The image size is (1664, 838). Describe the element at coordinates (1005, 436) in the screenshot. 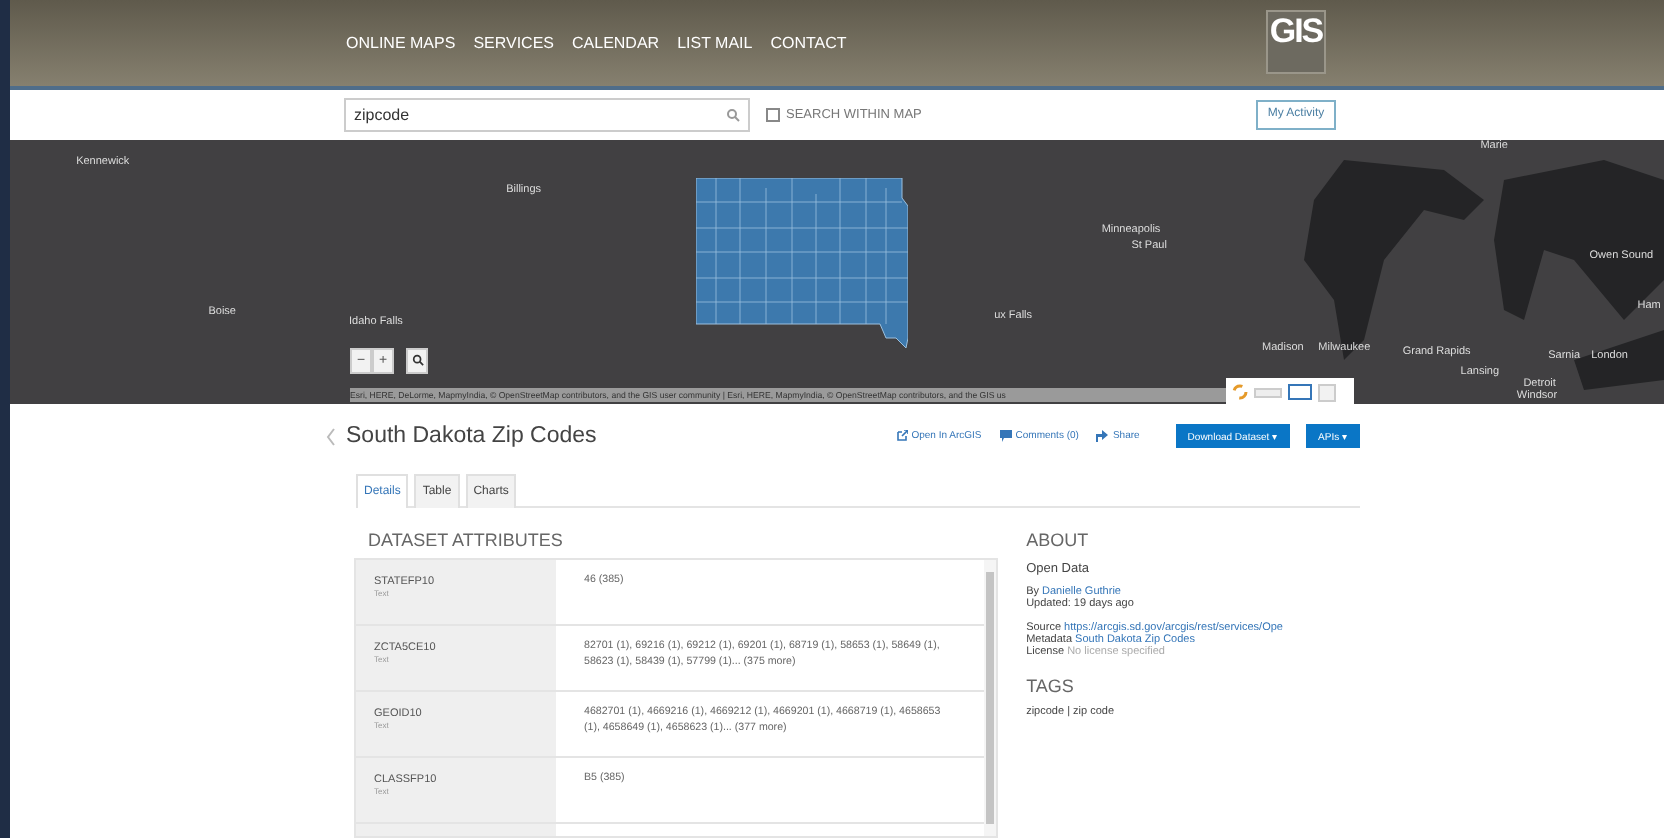

I see `comment-icon` at that location.